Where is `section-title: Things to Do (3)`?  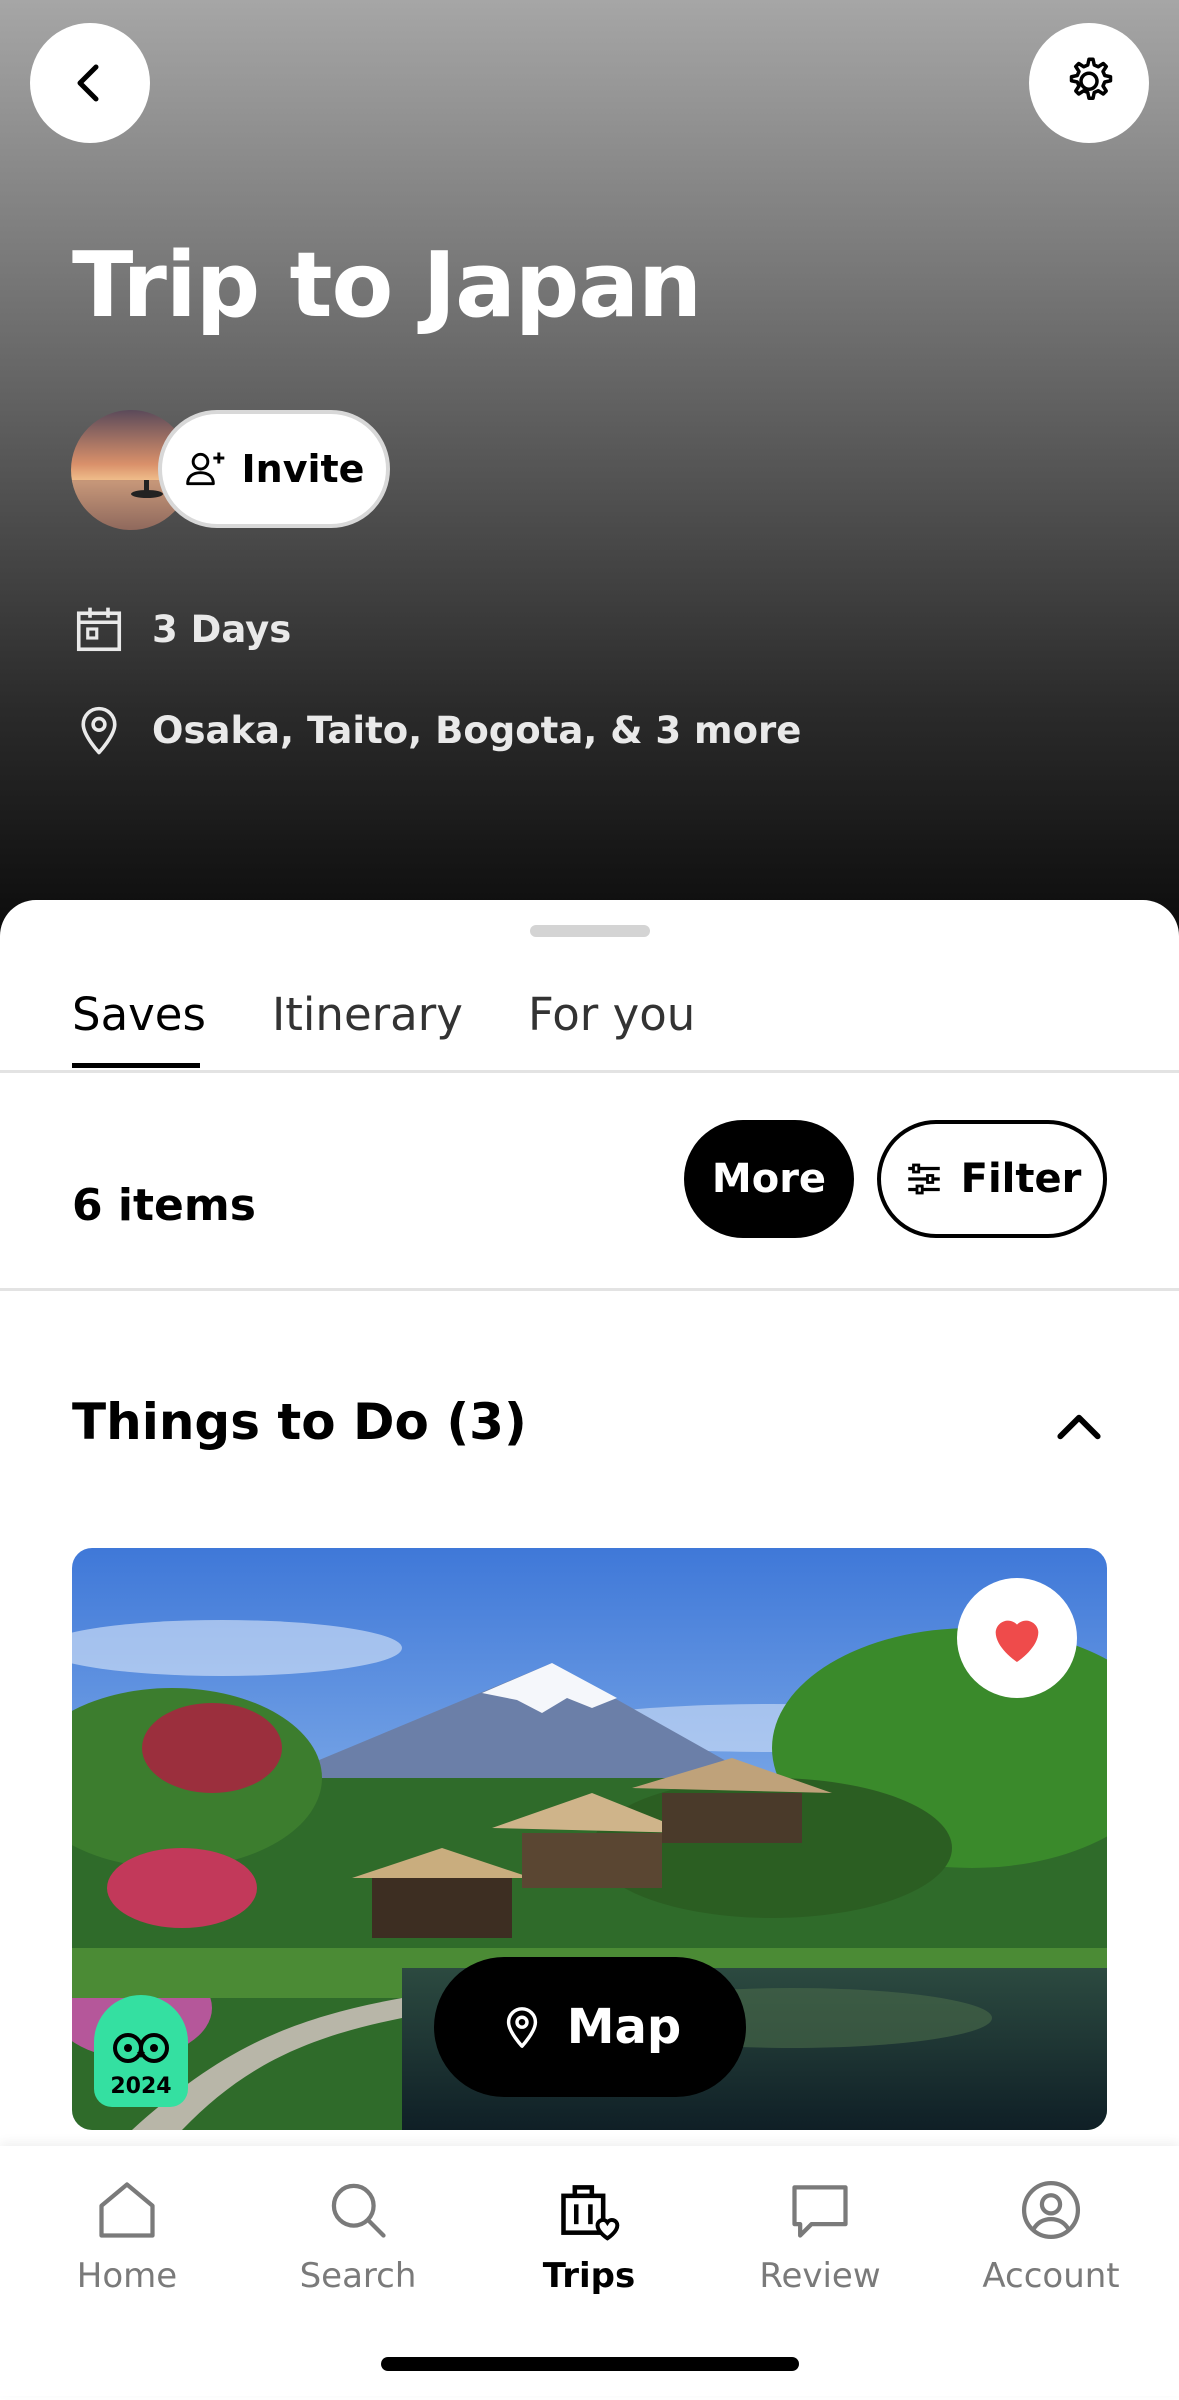 section-title: Things to Do (3) is located at coordinates (299, 1422).